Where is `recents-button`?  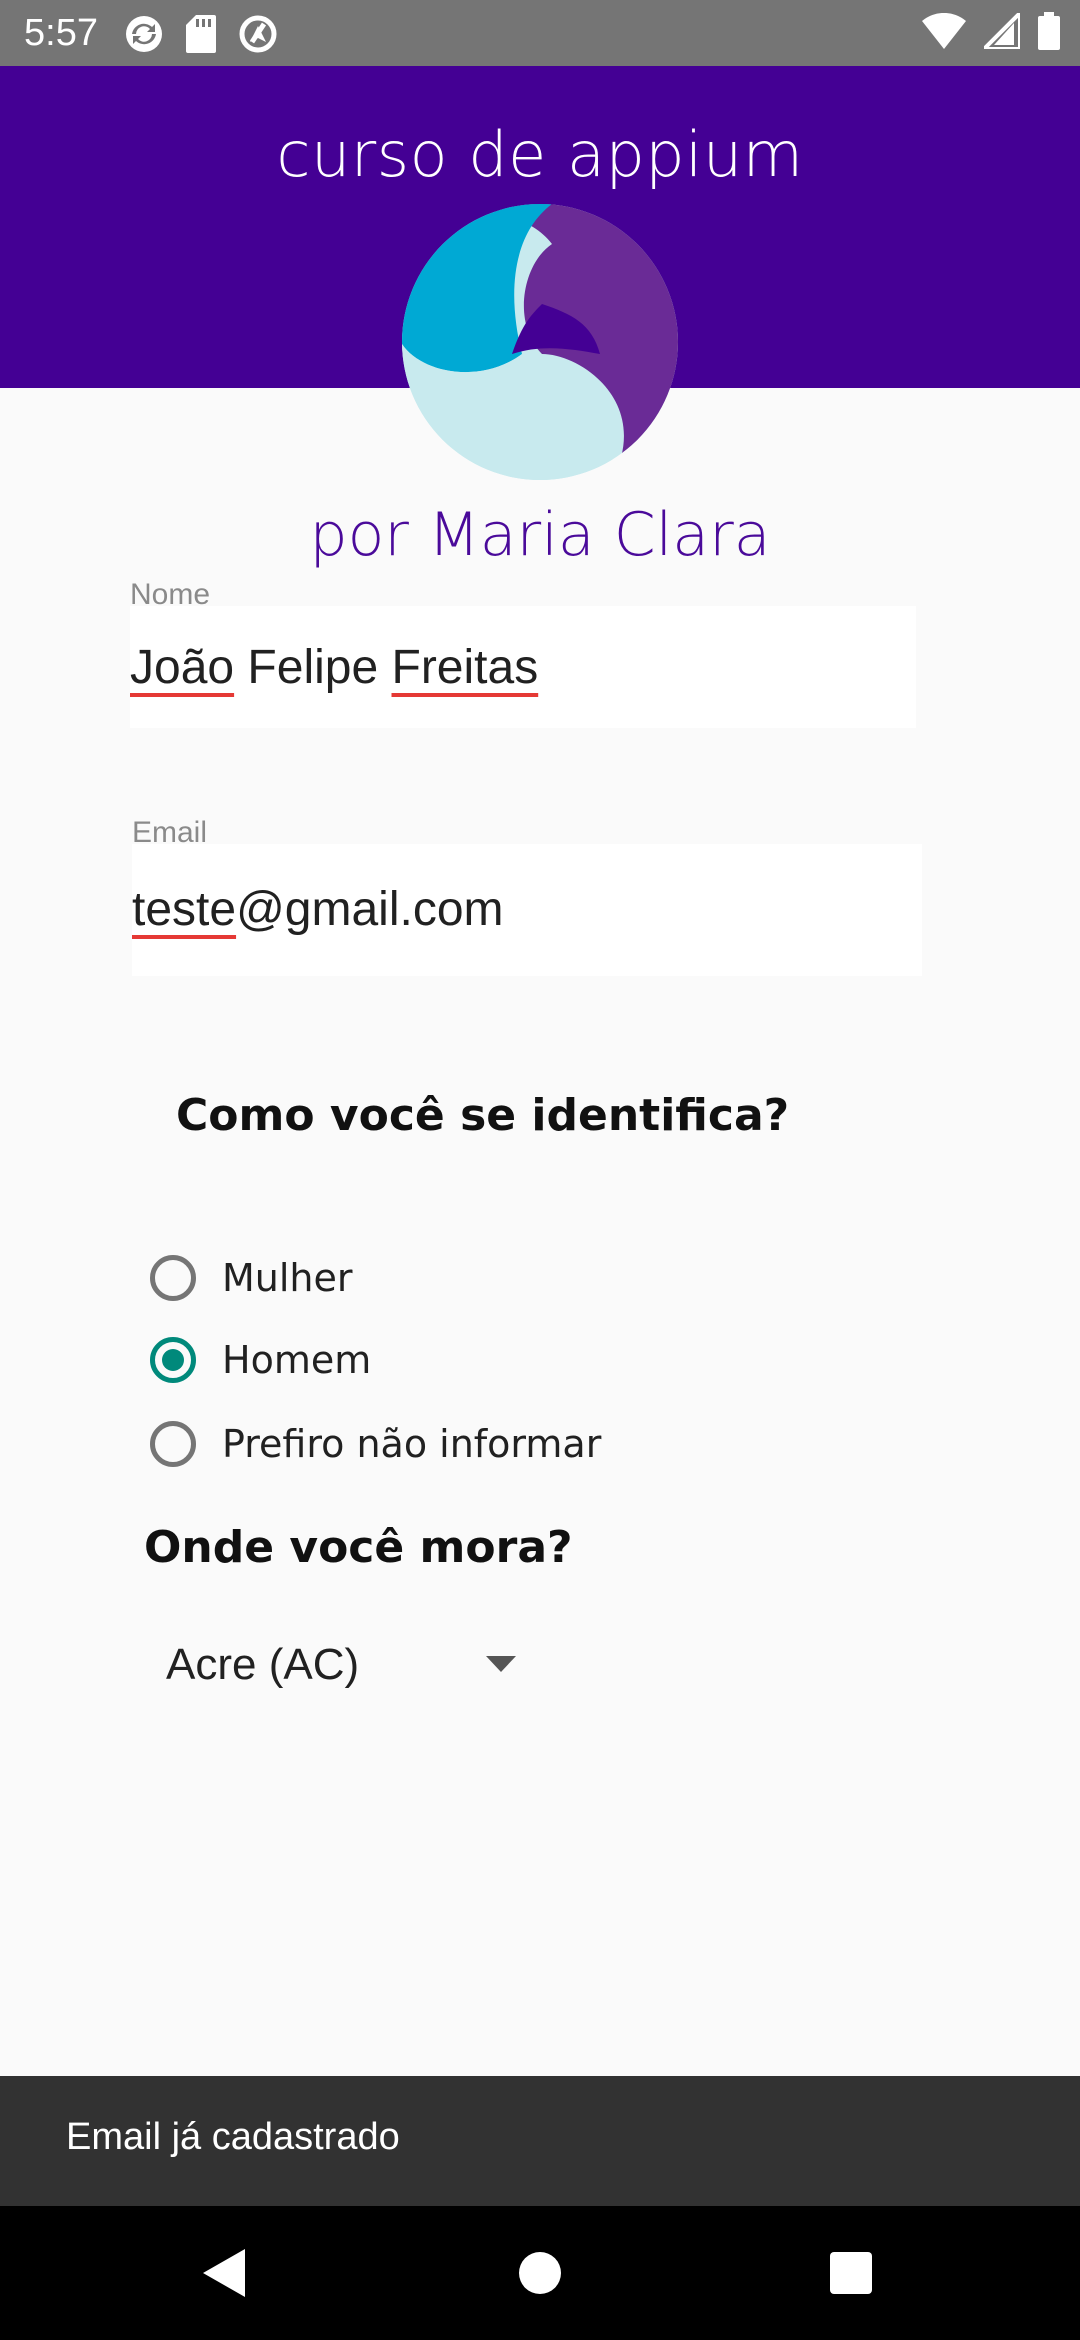 recents-button is located at coordinates (851, 2273).